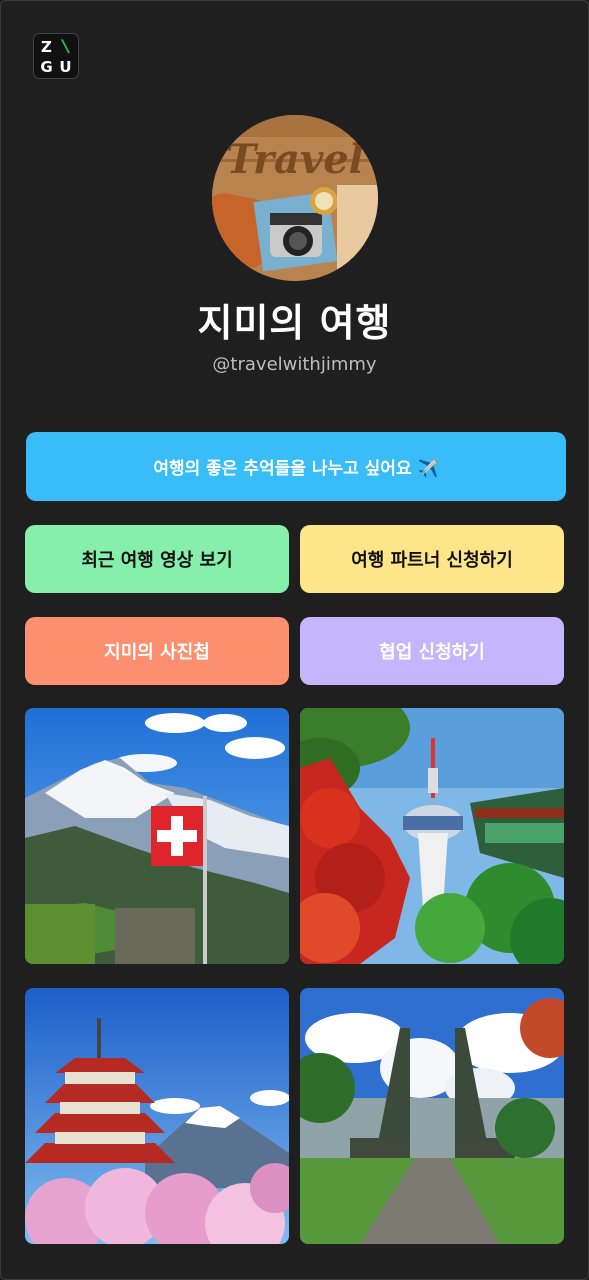 This screenshot has width=589, height=1280. What do you see at coordinates (294, 323) in the screenshot?
I see `profile-name: 지미의 여행` at bounding box center [294, 323].